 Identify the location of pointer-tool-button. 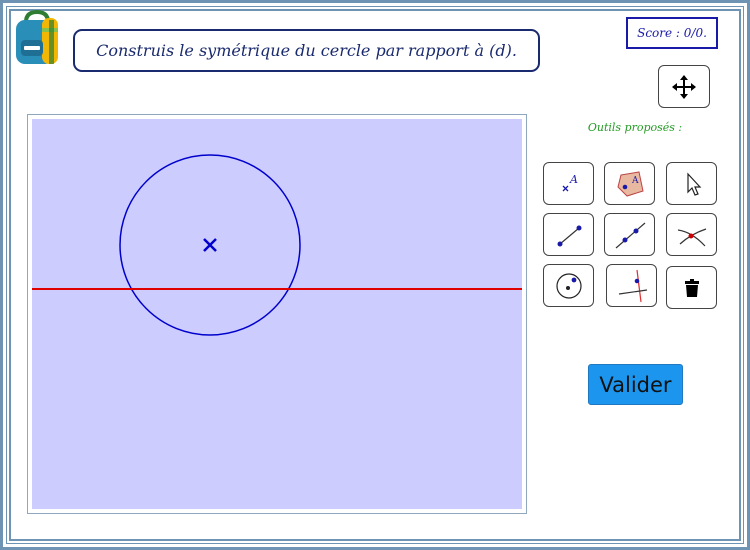
(691, 183).